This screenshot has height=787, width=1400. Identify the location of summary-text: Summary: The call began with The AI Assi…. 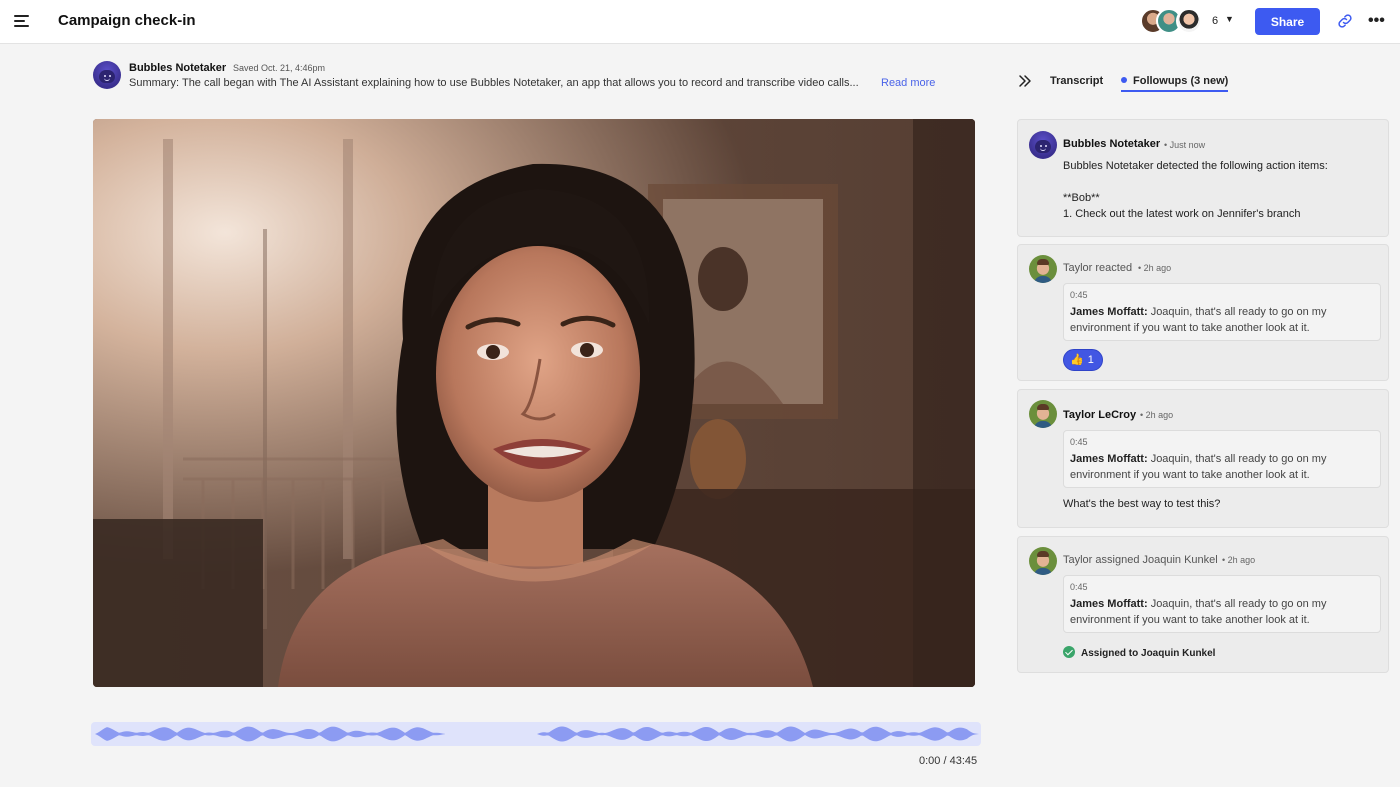
(494, 83).